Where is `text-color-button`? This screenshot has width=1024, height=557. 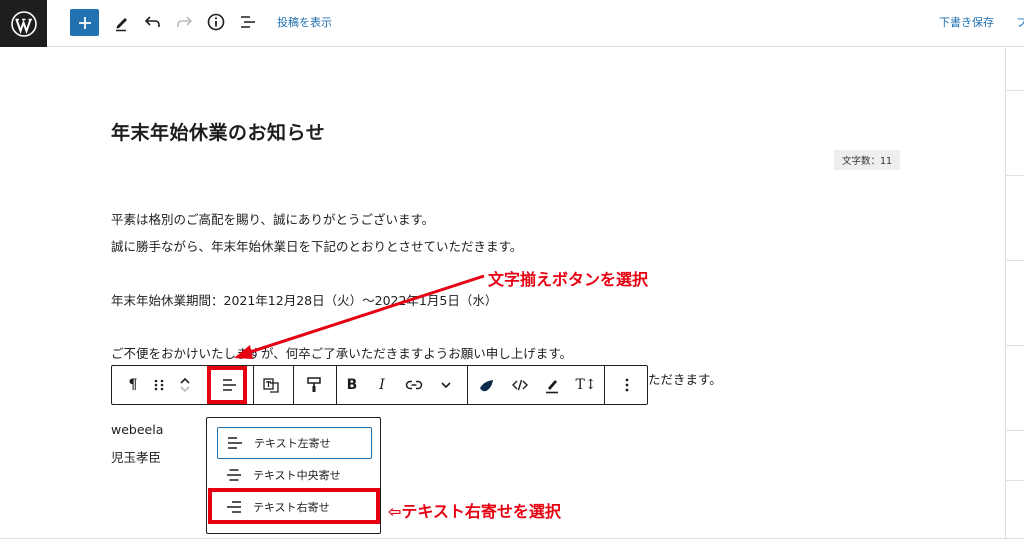
text-color-button is located at coordinates (552, 385).